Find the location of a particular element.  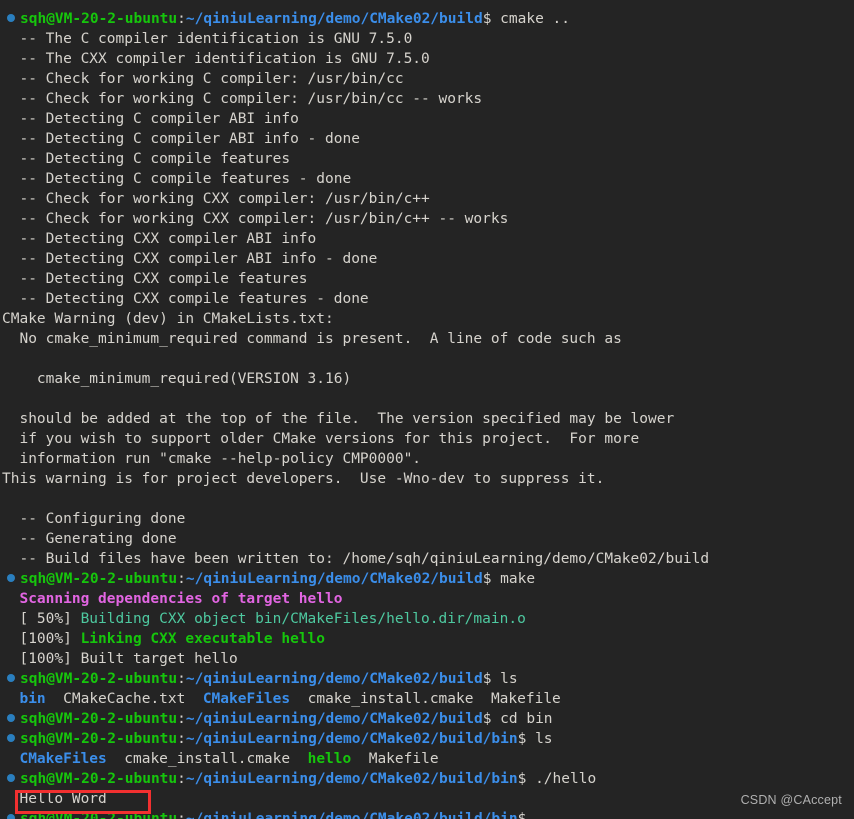

ls-entry-hello: hello is located at coordinates (329, 759).